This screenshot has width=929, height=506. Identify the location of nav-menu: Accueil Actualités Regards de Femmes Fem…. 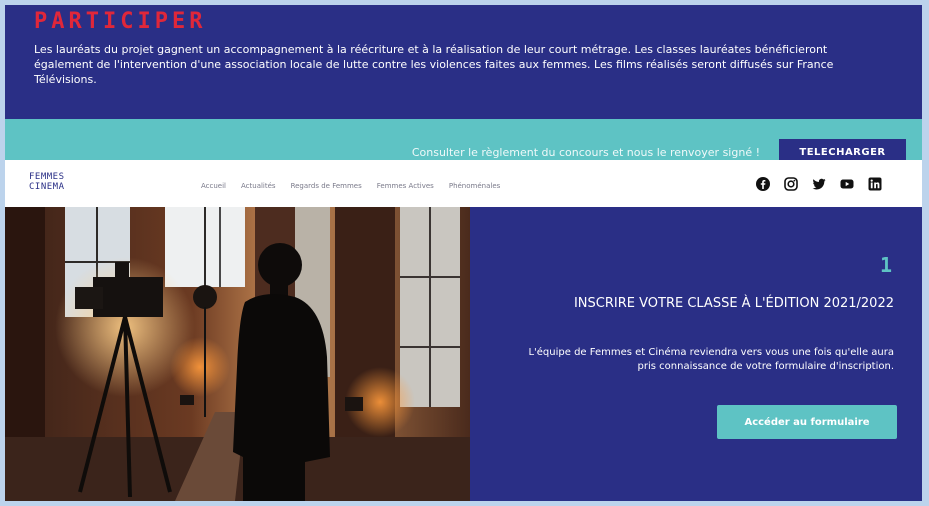
(350, 186).